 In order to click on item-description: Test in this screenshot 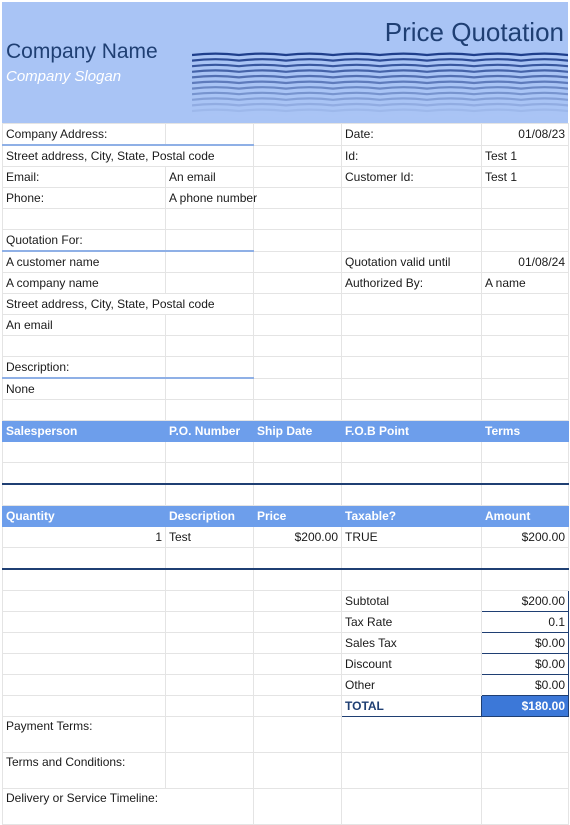, I will do `click(209, 537)`.